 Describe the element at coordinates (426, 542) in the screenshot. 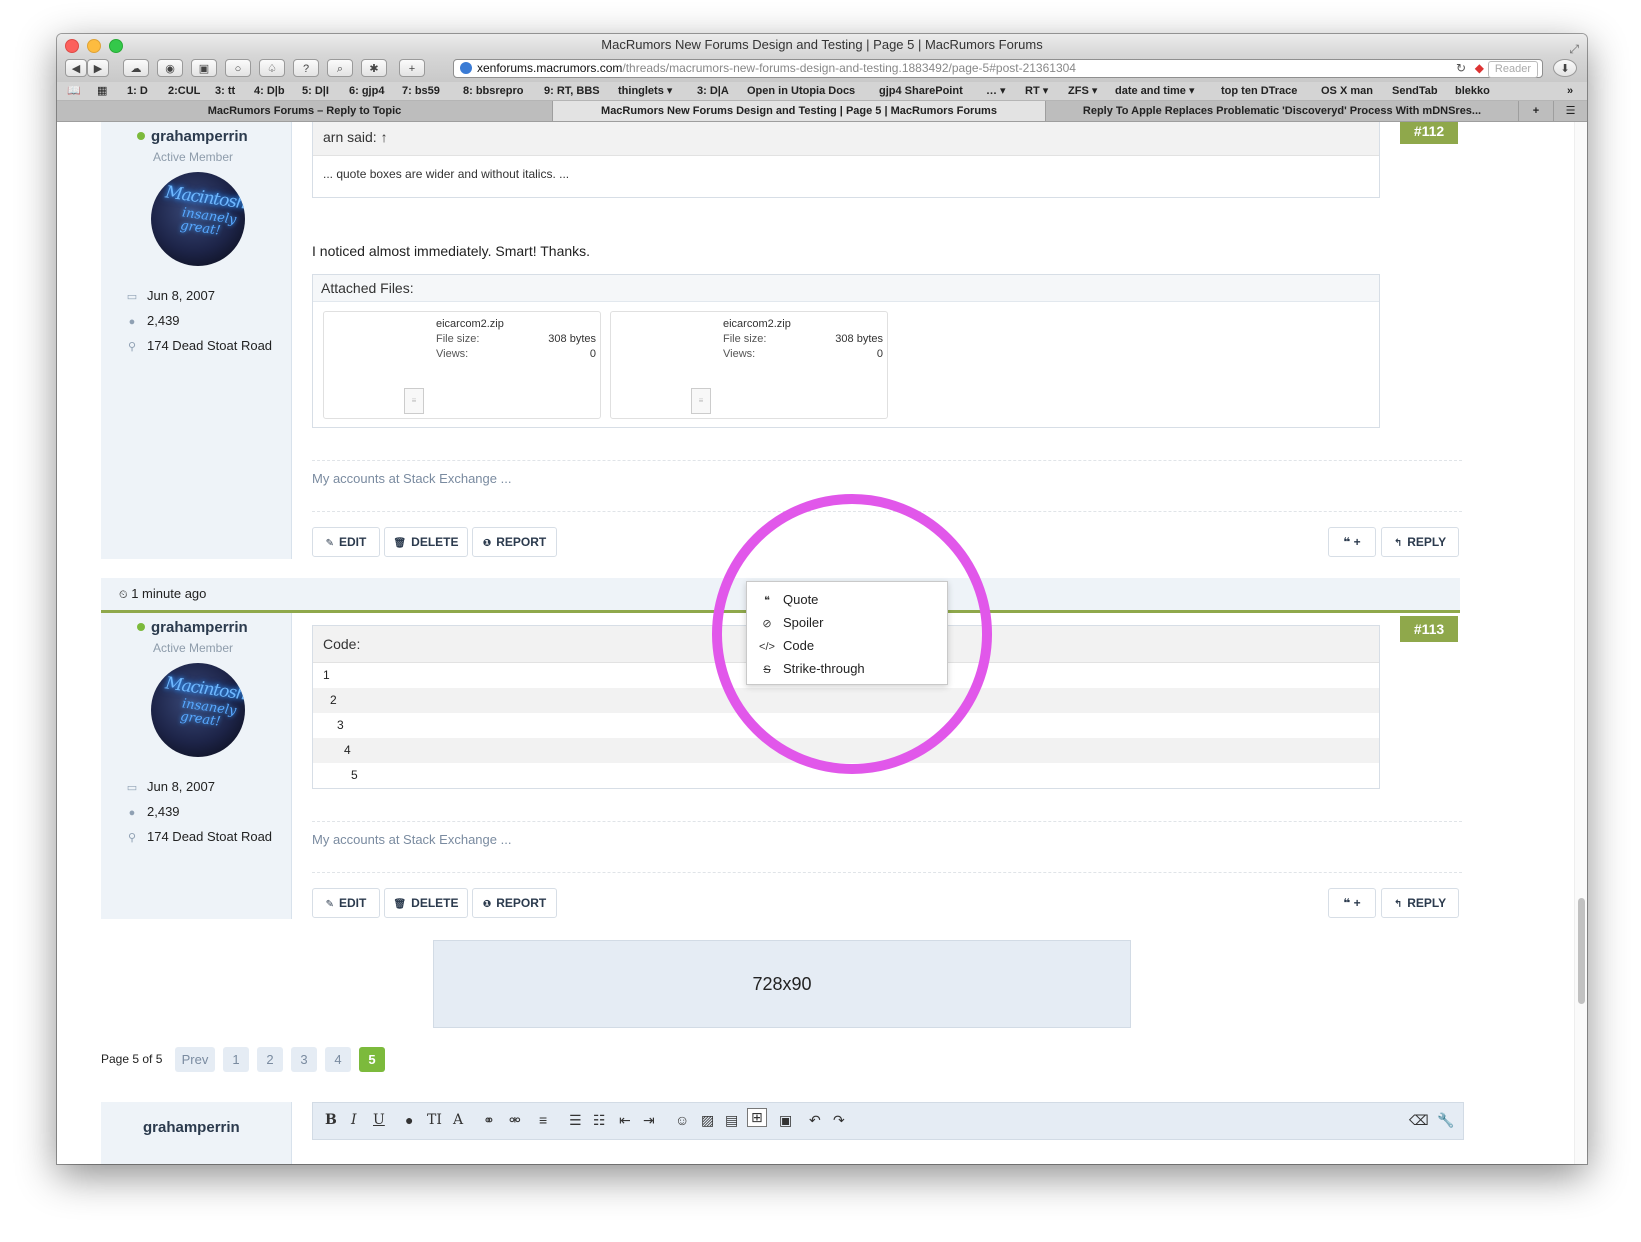

I see `delete-button: 🗑 DELETE` at that location.